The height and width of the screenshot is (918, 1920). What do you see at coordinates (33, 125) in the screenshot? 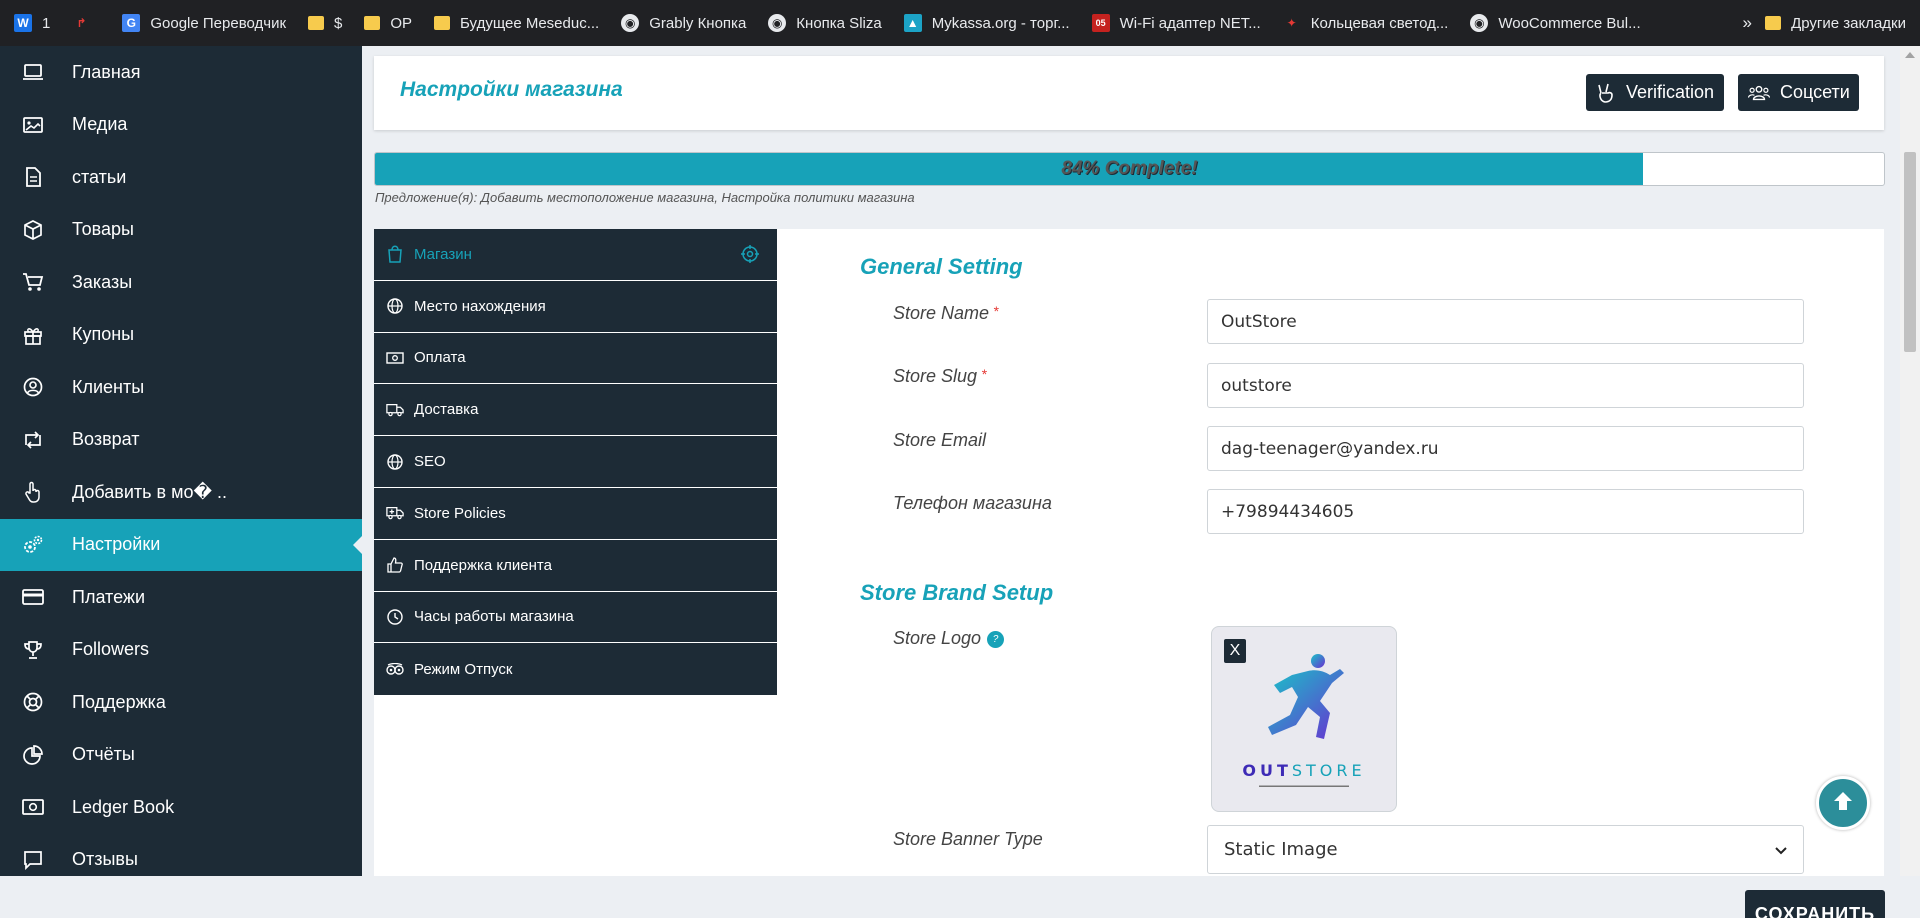
I see `image-icon` at bounding box center [33, 125].